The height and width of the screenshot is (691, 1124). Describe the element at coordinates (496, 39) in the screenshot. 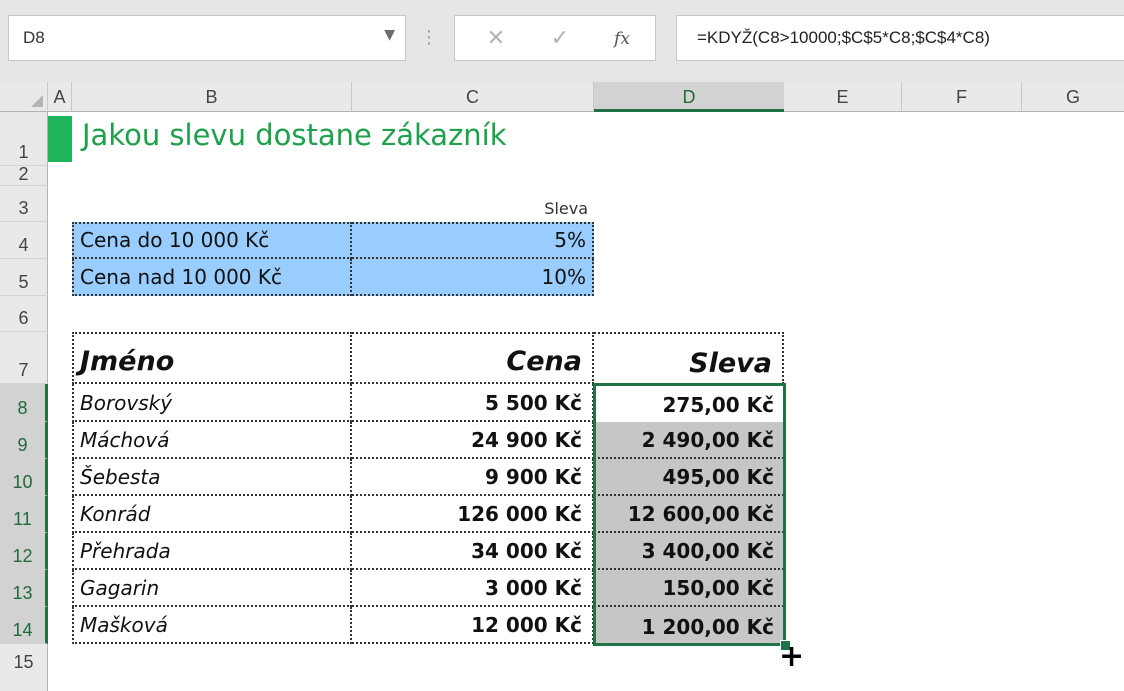

I see `cancel-icon: ✕` at that location.